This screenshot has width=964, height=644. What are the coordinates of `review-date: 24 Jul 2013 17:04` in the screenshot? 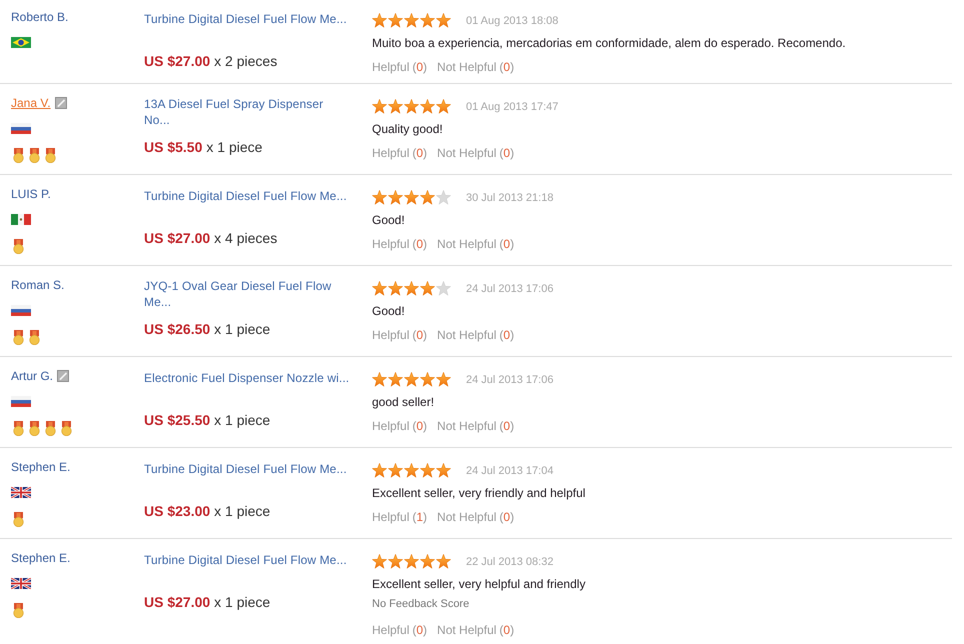 It's located at (510, 471).